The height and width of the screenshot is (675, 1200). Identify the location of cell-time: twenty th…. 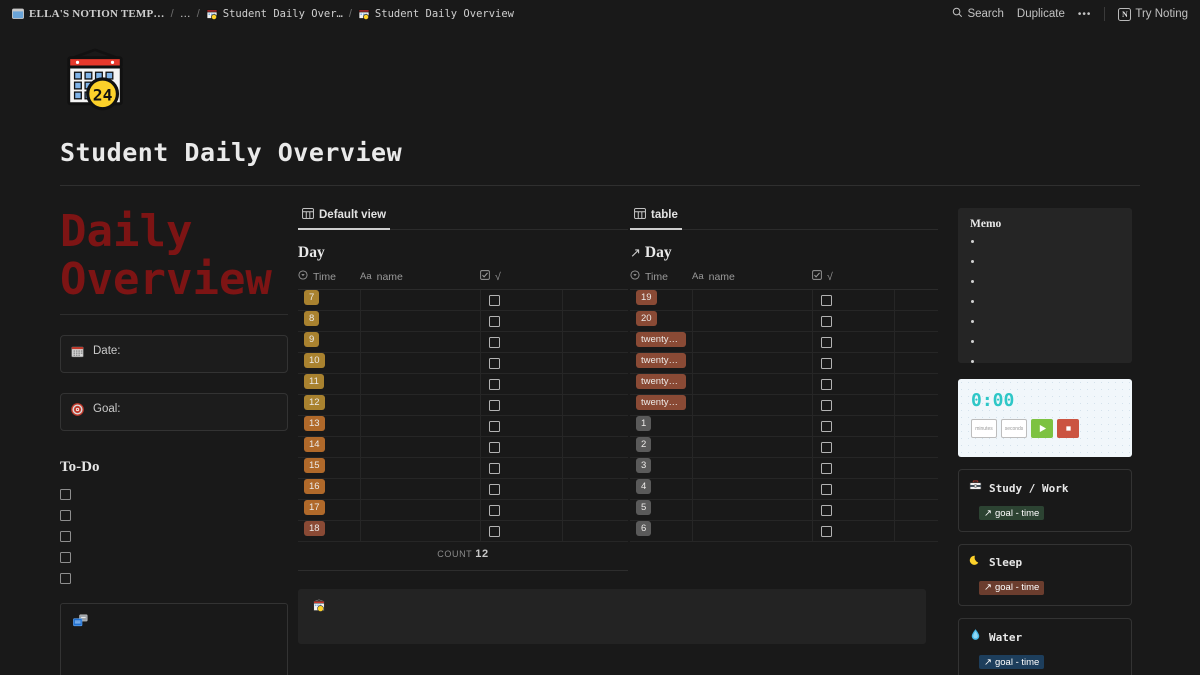
(661, 384).